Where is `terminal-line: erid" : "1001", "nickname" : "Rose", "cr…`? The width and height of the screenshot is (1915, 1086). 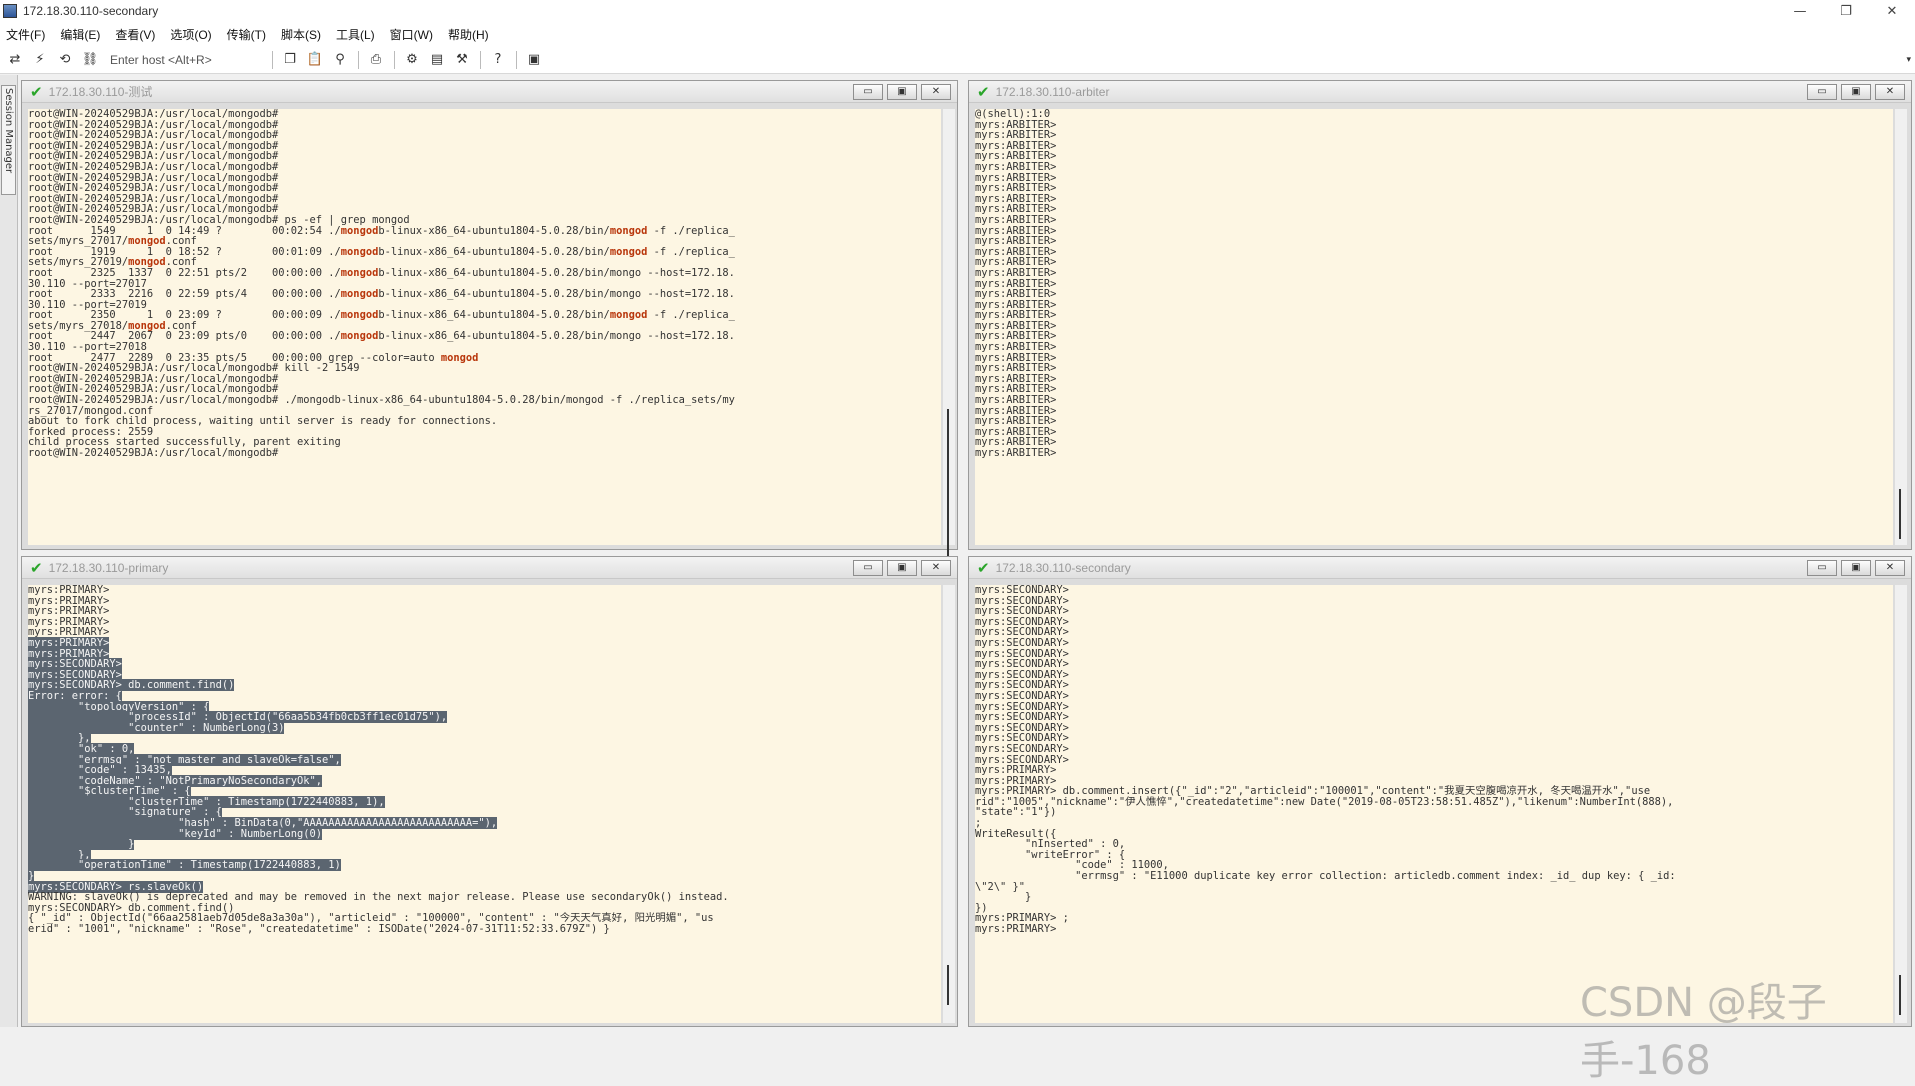
terminal-line: erid" : "1001", "nickname" : "Rose", "cr… is located at coordinates (319, 929).